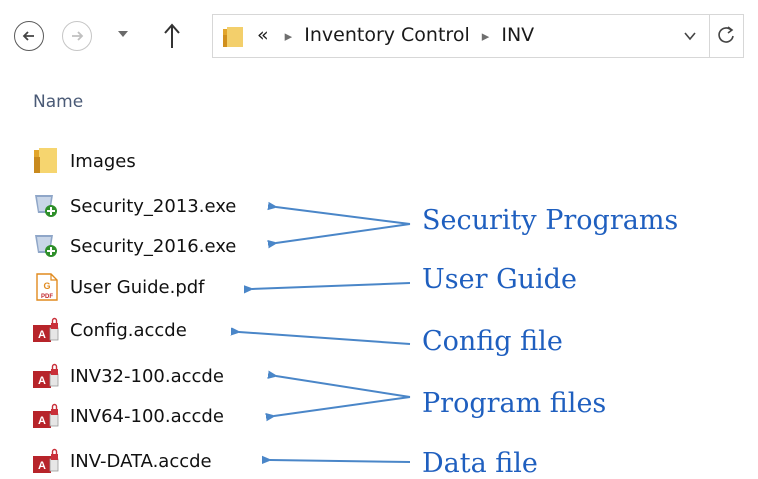  I want to click on arrow-inv64, so click(342, 406).